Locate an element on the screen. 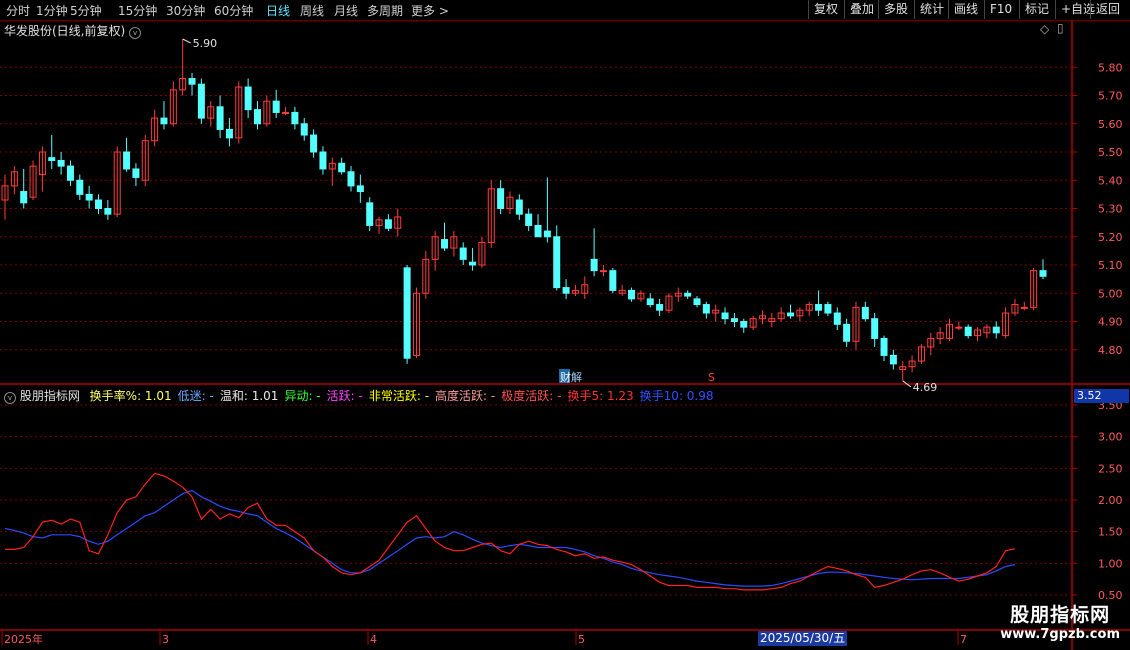  indicator-legend-6: 高度活跃: - is located at coordinates (465, 396).